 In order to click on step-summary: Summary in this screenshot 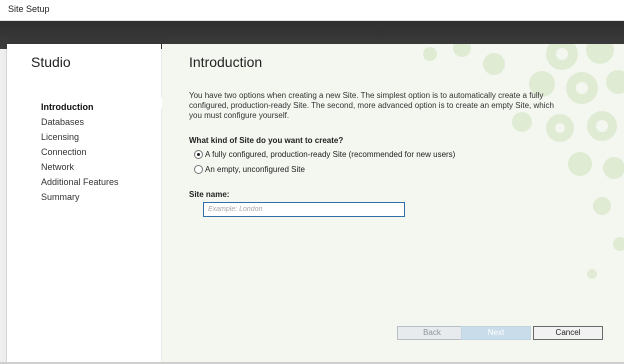, I will do `click(80, 197)`.